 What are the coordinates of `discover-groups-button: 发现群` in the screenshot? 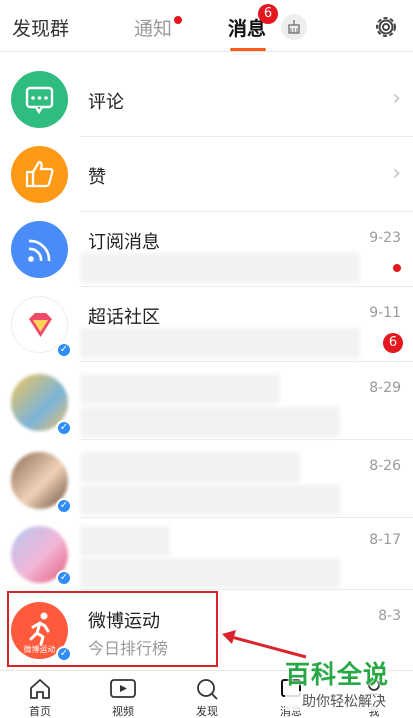 It's located at (40, 27).